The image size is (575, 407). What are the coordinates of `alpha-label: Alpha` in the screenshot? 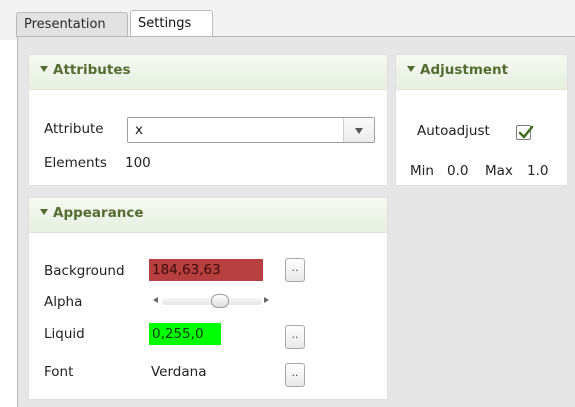 It's located at (63, 302).